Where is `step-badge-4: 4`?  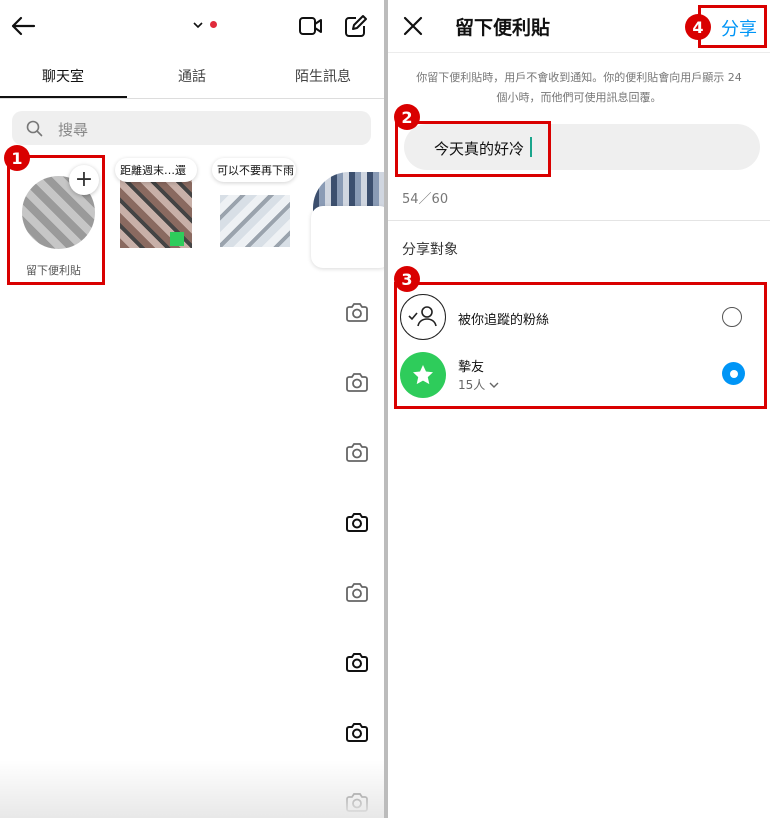 step-badge-4: 4 is located at coordinates (698, 27).